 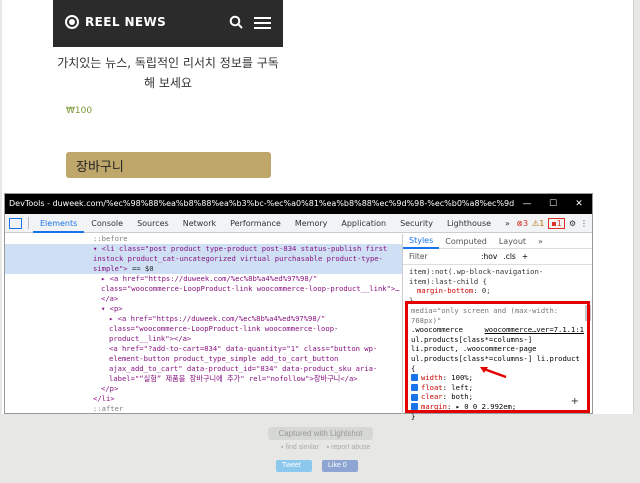 What do you see at coordinates (493, 373) in the screenshot?
I see `red-arrow-annotation` at bounding box center [493, 373].